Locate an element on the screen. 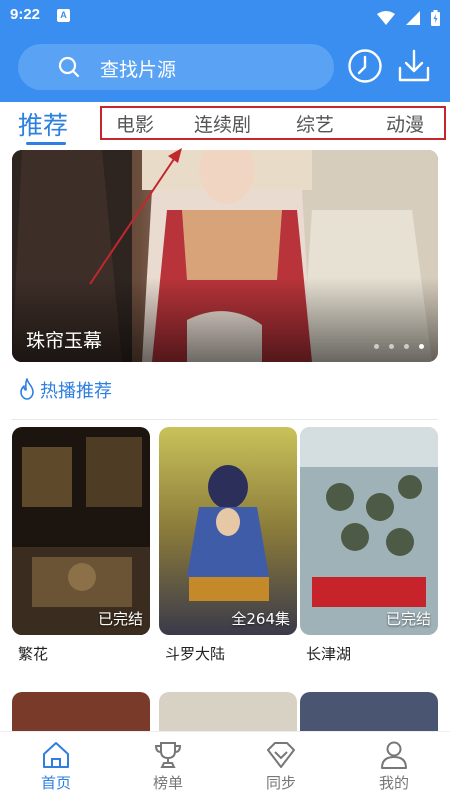  card-title: 长津湖 is located at coordinates (329, 654).